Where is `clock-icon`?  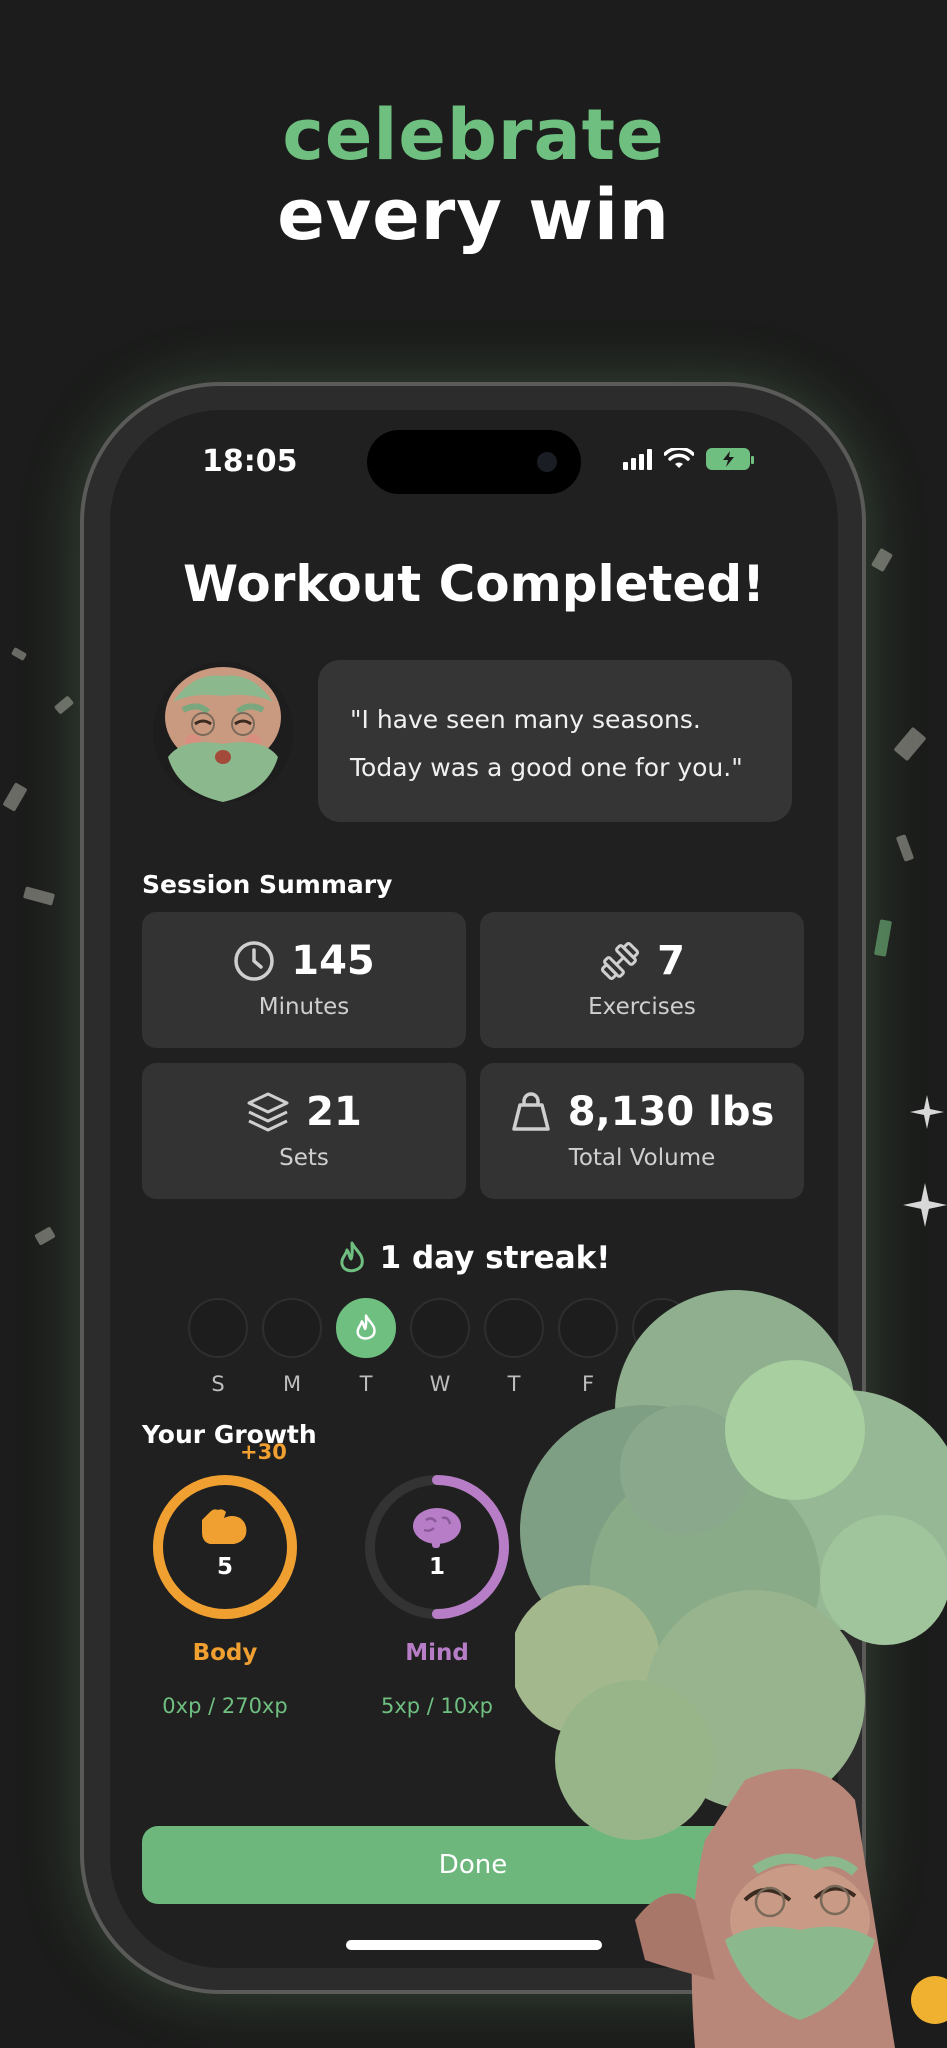 clock-icon is located at coordinates (254, 961).